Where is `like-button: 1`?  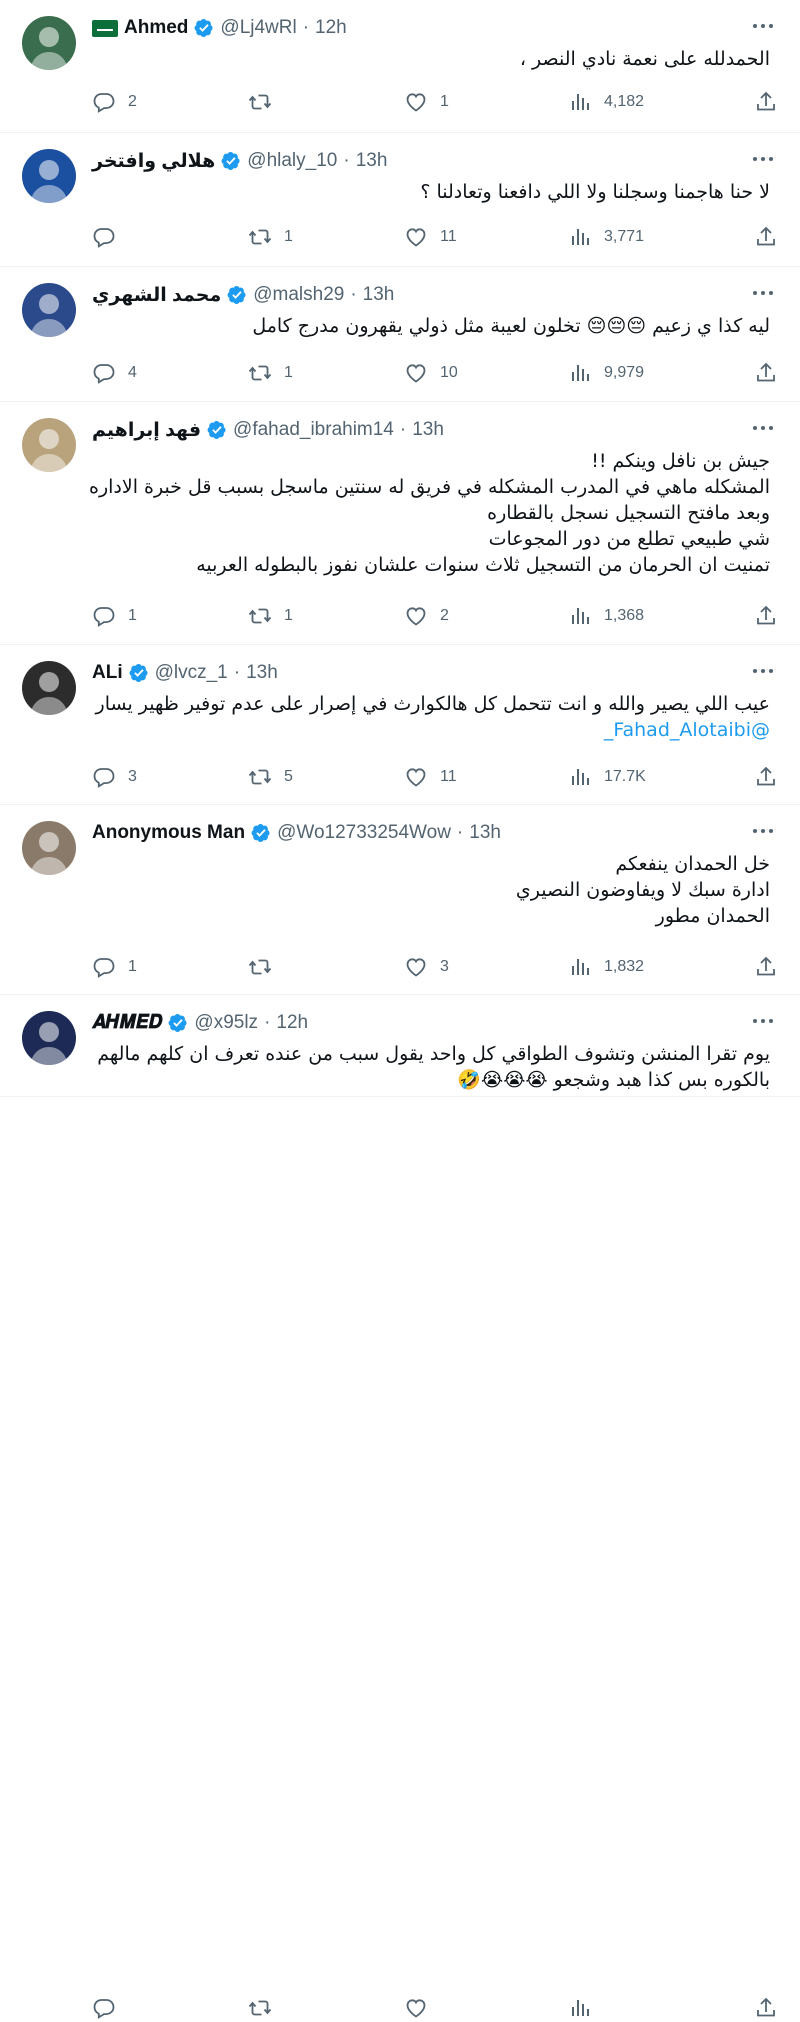
like-button: 1 is located at coordinates (426, 102).